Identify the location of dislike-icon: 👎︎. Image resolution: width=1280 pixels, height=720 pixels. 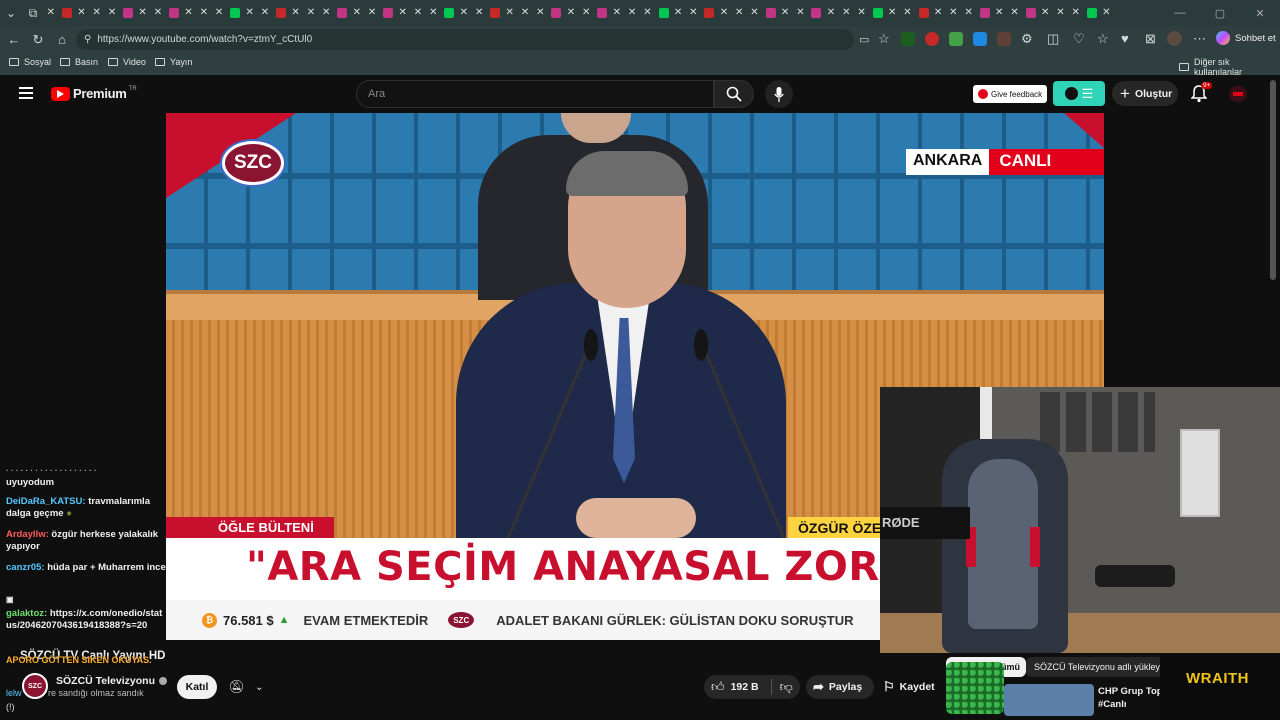
(786, 687).